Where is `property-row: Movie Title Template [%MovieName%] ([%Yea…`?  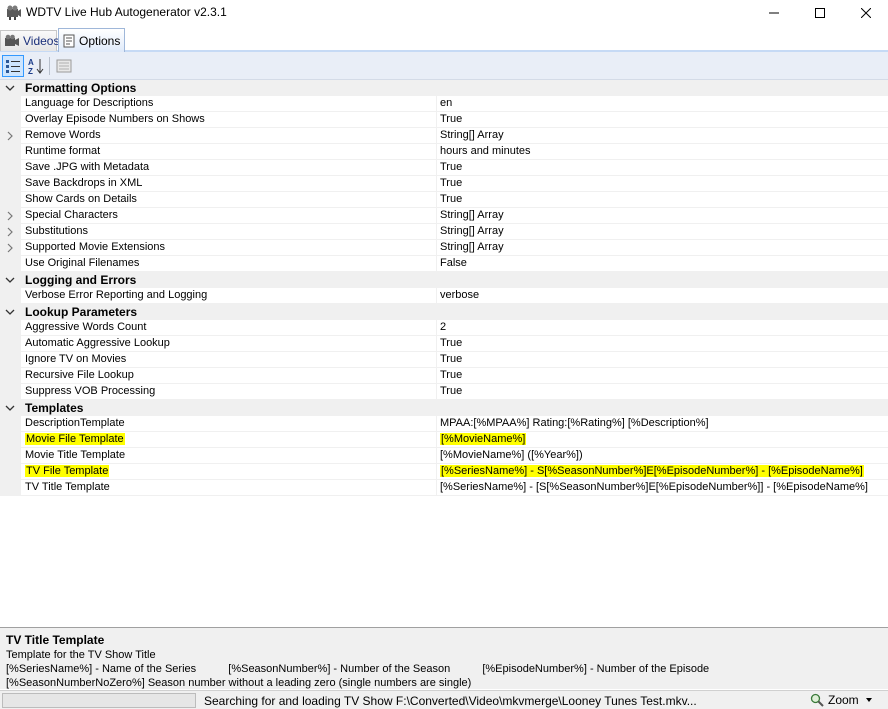 property-row: Movie Title Template [%MovieName%] ([%Yea… is located at coordinates (444, 456).